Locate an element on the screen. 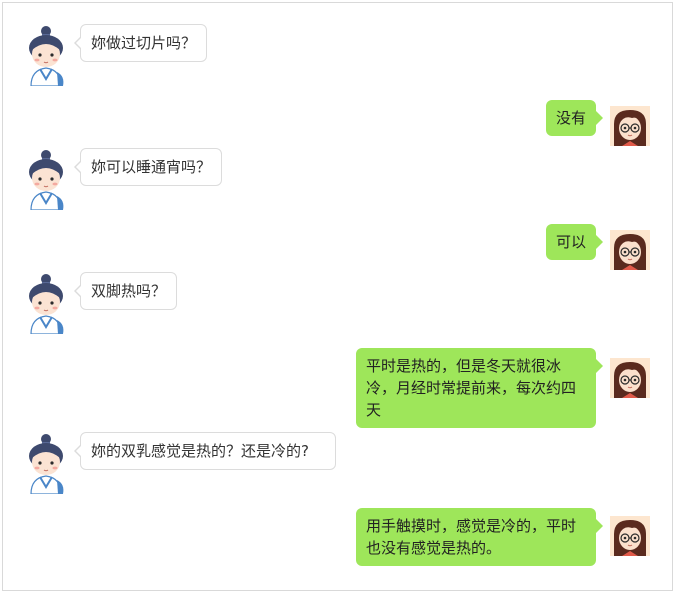 This screenshot has height=595, width=677. outgoing-message-bubble: 平时是热的，但是冬天就很冰冷，月经时常提前来，每次约四天 is located at coordinates (479, 388).